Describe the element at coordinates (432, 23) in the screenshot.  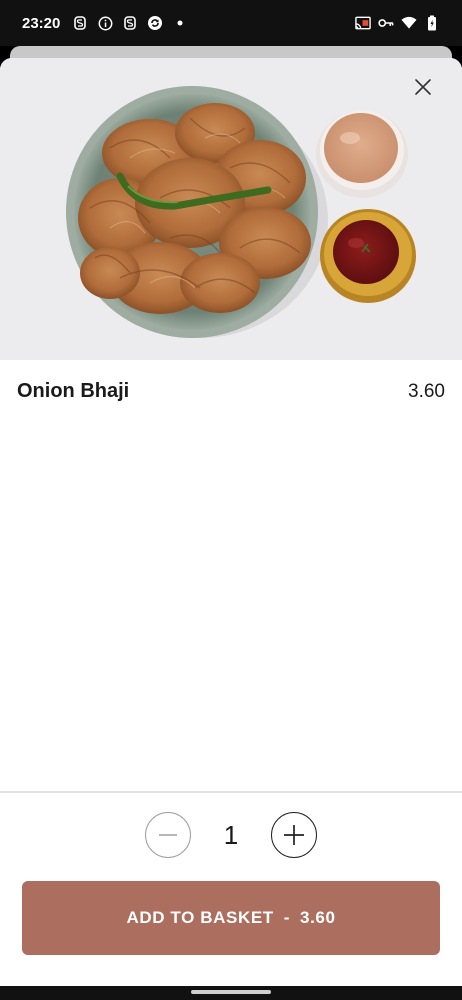
I see `battery-icon` at that location.